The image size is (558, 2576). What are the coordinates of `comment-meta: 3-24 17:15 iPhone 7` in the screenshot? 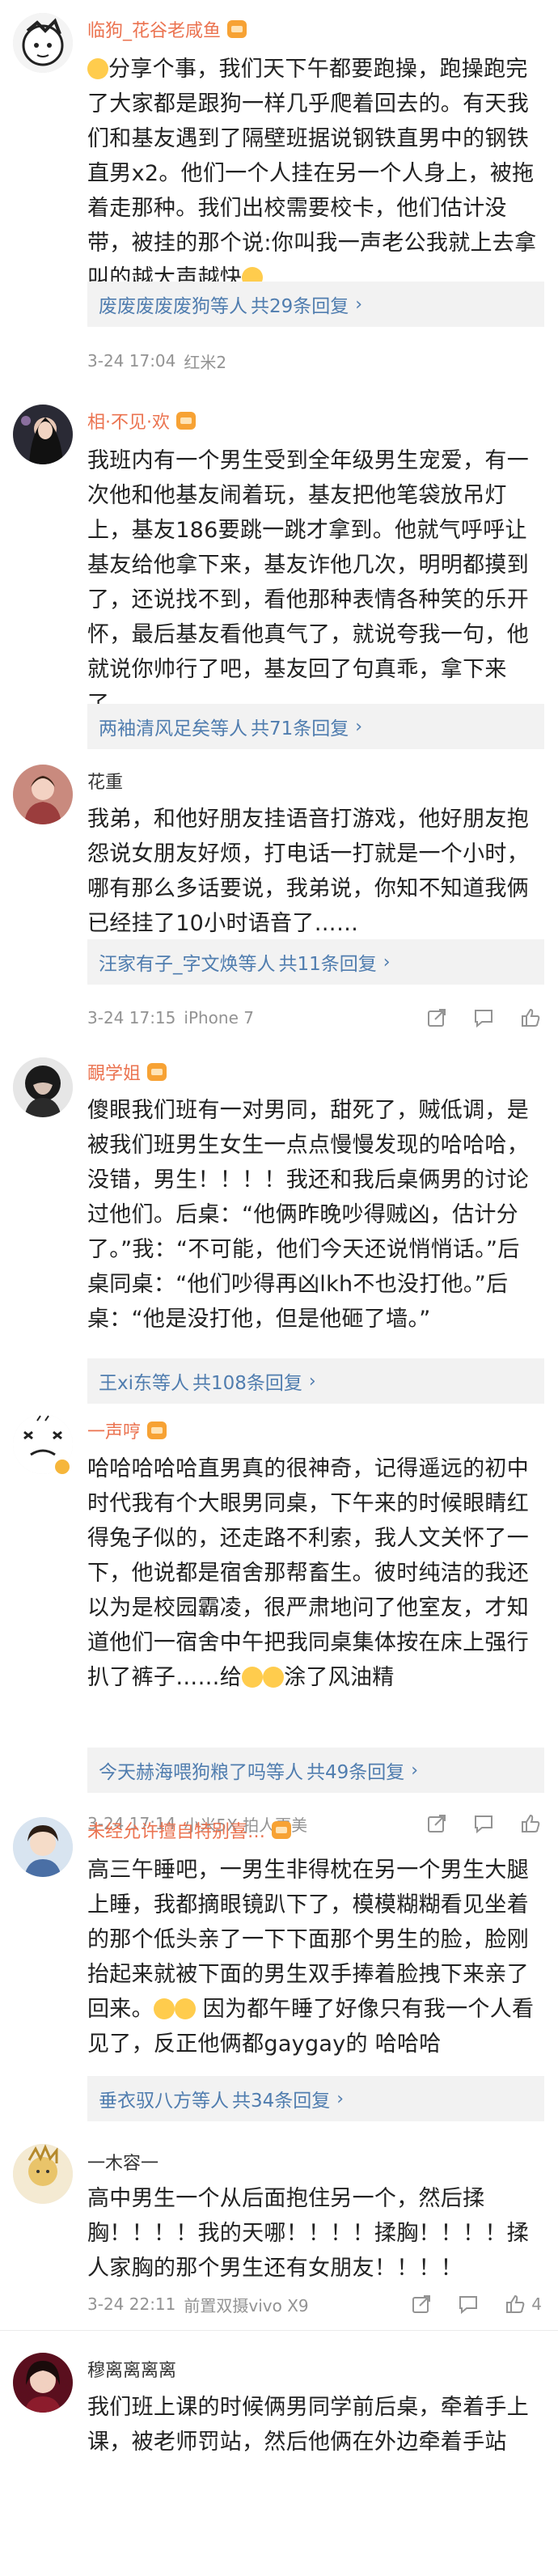 It's located at (174, 1018).